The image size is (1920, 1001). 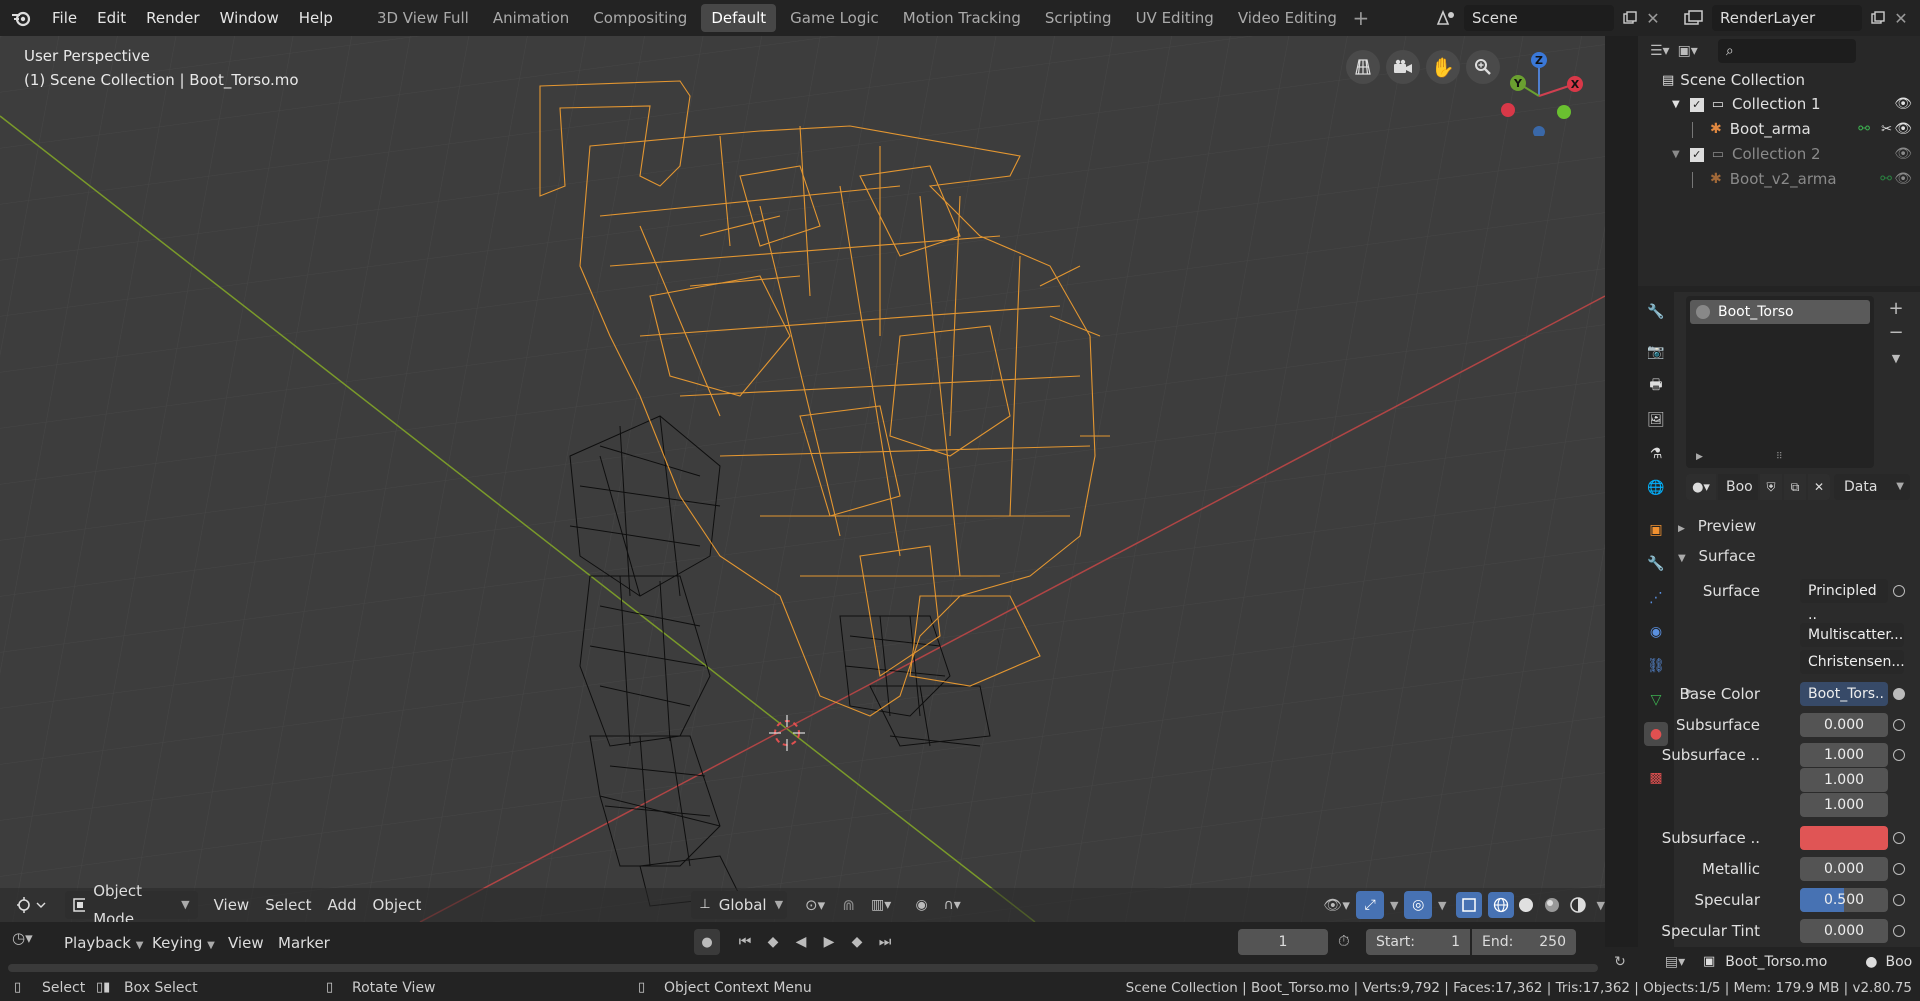 What do you see at coordinates (316, 18) in the screenshot?
I see `menu-help: Help` at bounding box center [316, 18].